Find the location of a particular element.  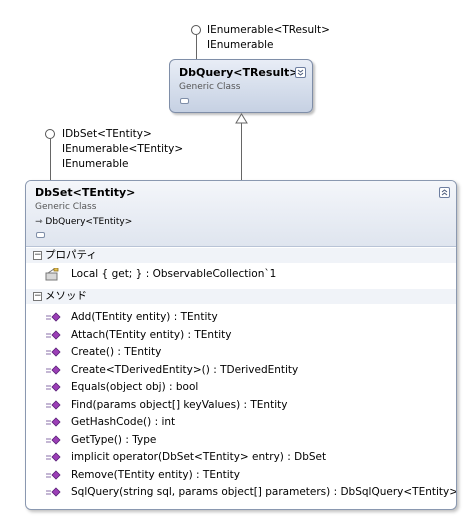

dbset-class-title: DbSet<TEntity> is located at coordinates (85, 192).